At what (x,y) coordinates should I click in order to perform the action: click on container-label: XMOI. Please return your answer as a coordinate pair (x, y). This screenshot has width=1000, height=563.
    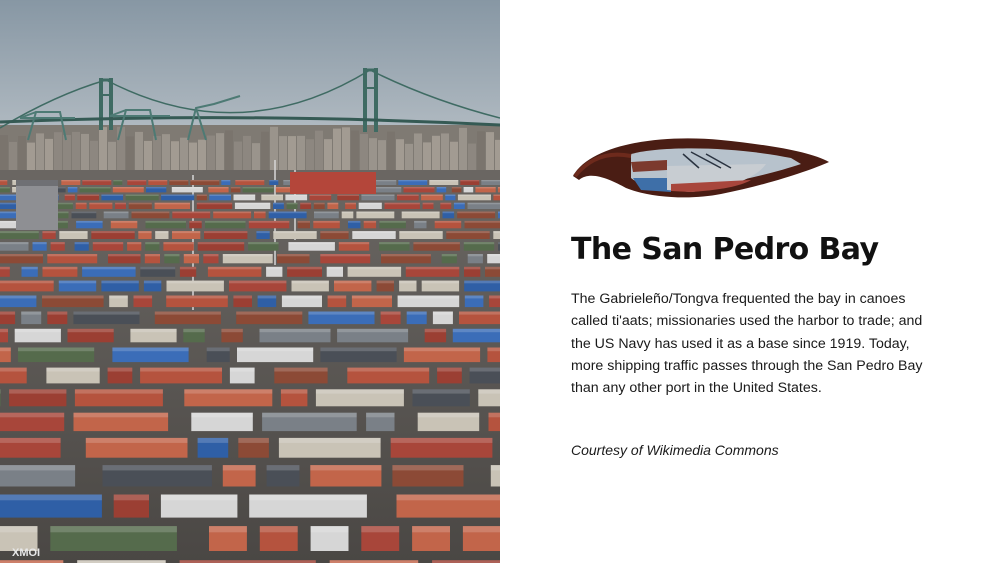
    Looking at the image, I should click on (26, 553).